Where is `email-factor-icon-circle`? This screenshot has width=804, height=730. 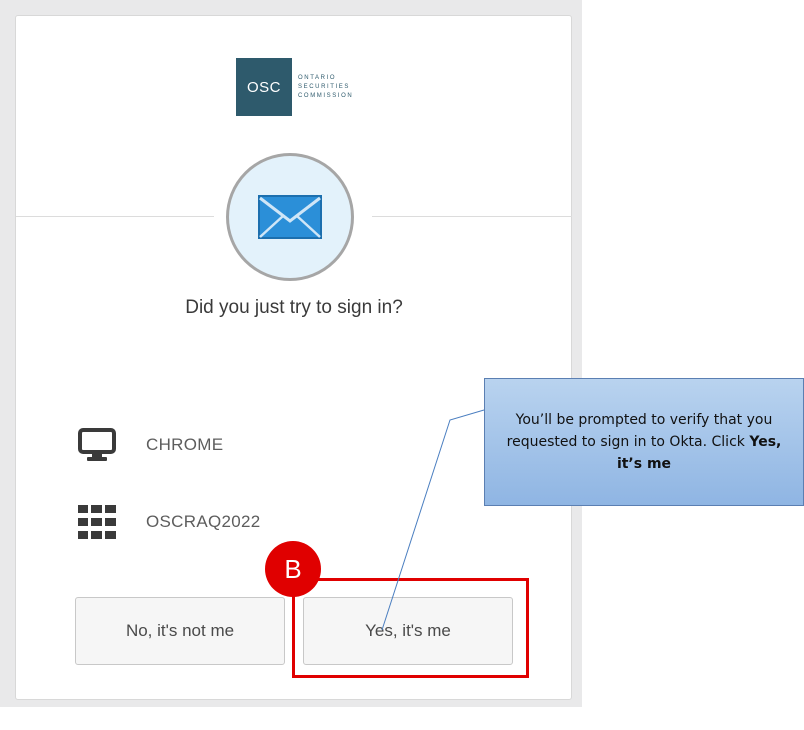
email-factor-icon-circle is located at coordinates (290, 217).